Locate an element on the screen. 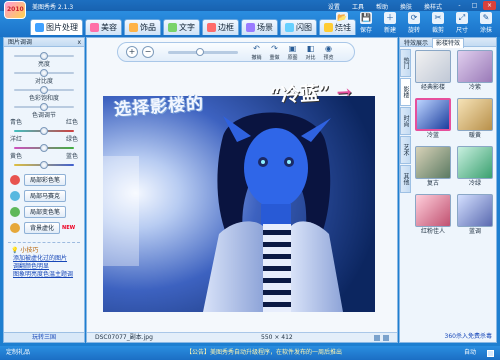 The width and height of the screenshot is (500, 360). window-controls: - □ × is located at coordinates (474, 5).